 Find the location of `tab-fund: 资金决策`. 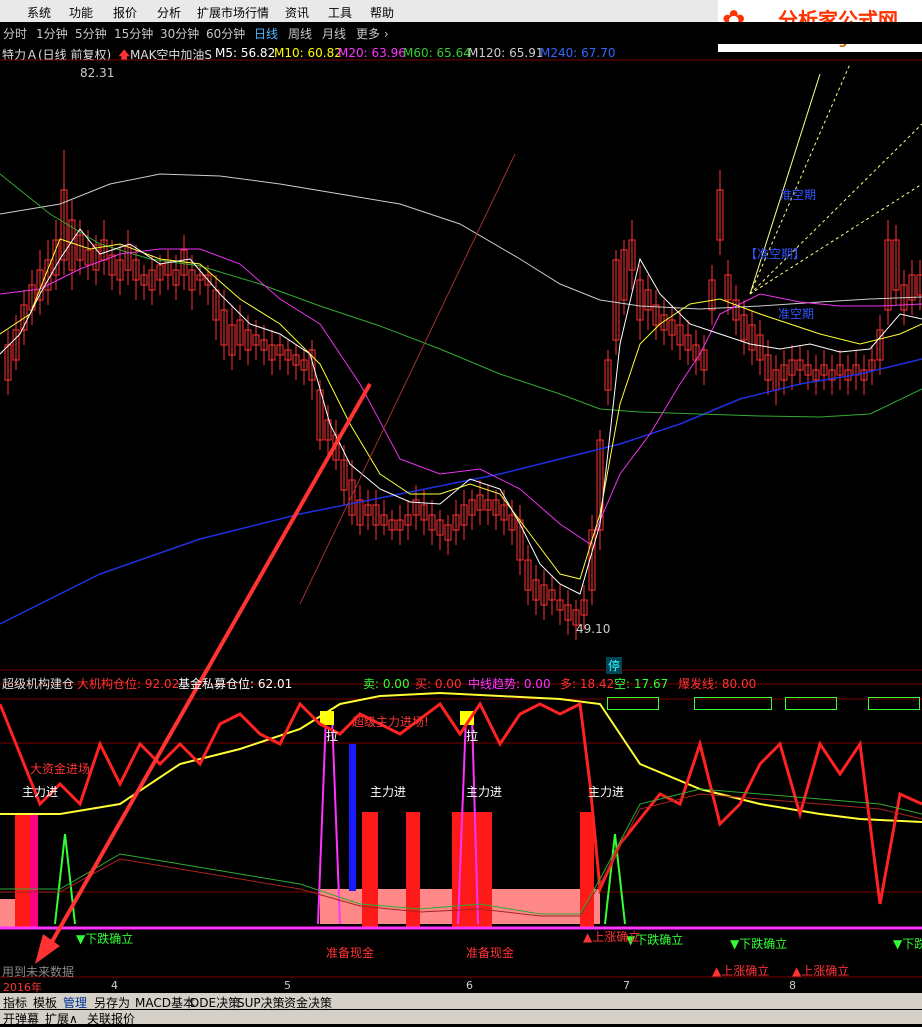

tab-fund: 资金决策 is located at coordinates (308, 1002).